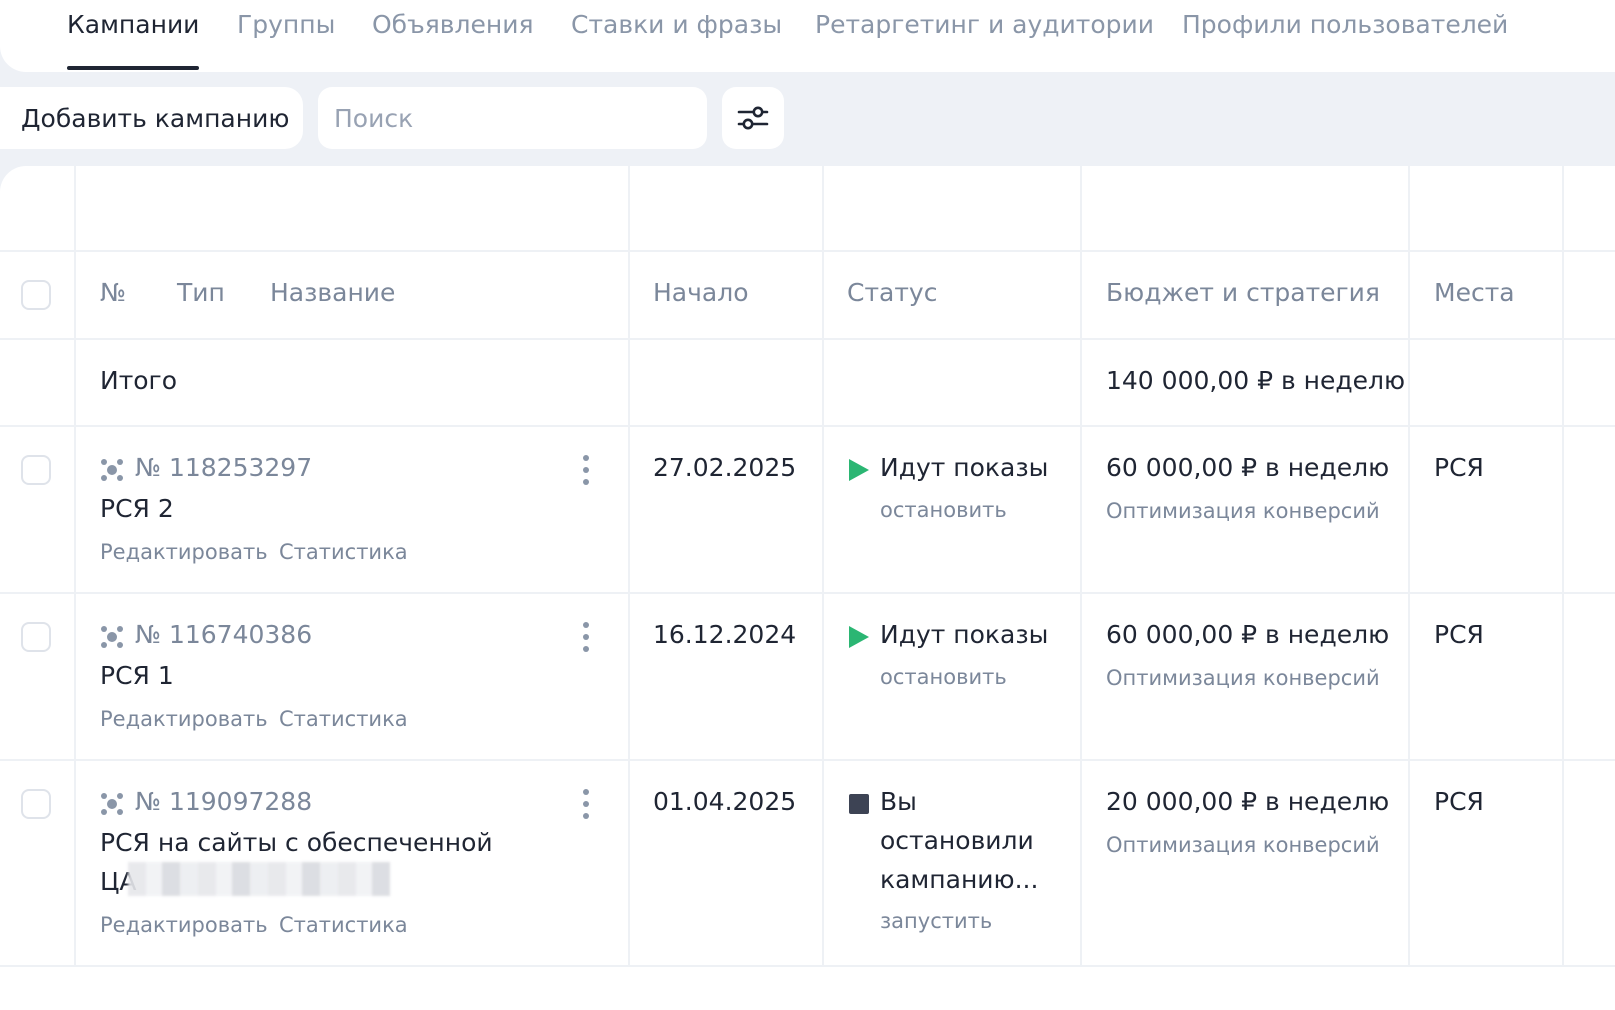 This screenshot has height=1010, width=1615. Describe the element at coordinates (133, 68) in the screenshot. I see `active-tab-indicator` at that location.